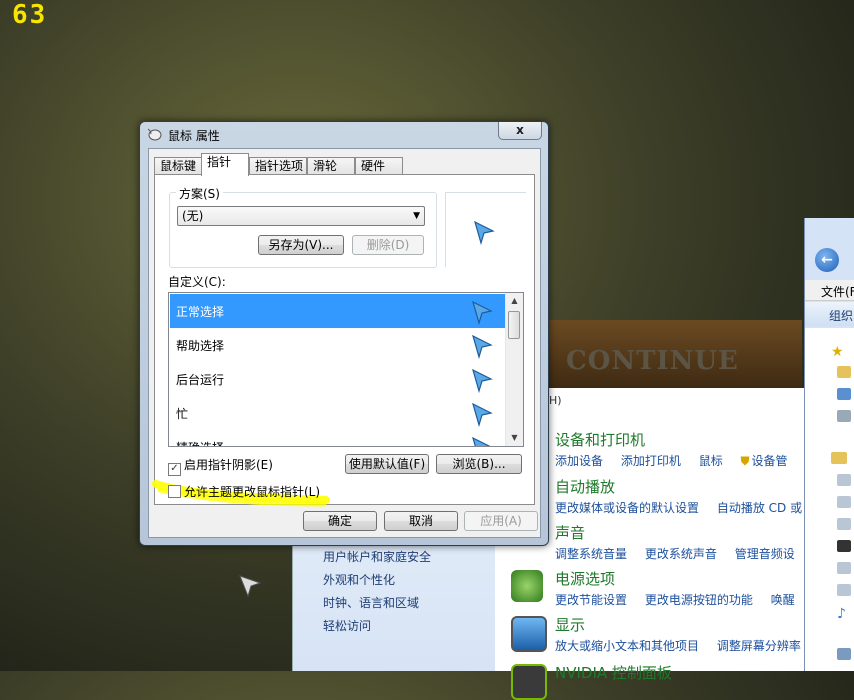 The height and width of the screenshot is (700, 854). What do you see at coordinates (844, 614) in the screenshot?
I see `music-icon: ♪` at bounding box center [844, 614].